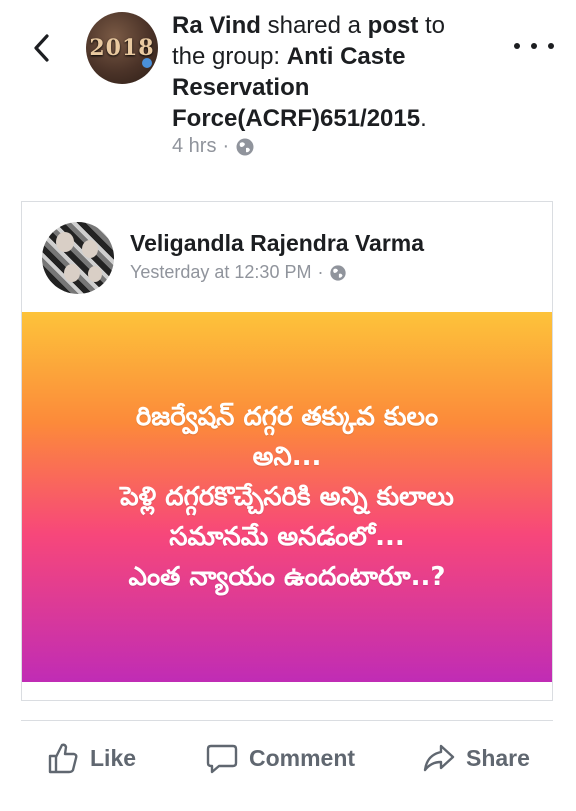  Describe the element at coordinates (113, 757) in the screenshot. I see `like-label: Like` at that location.